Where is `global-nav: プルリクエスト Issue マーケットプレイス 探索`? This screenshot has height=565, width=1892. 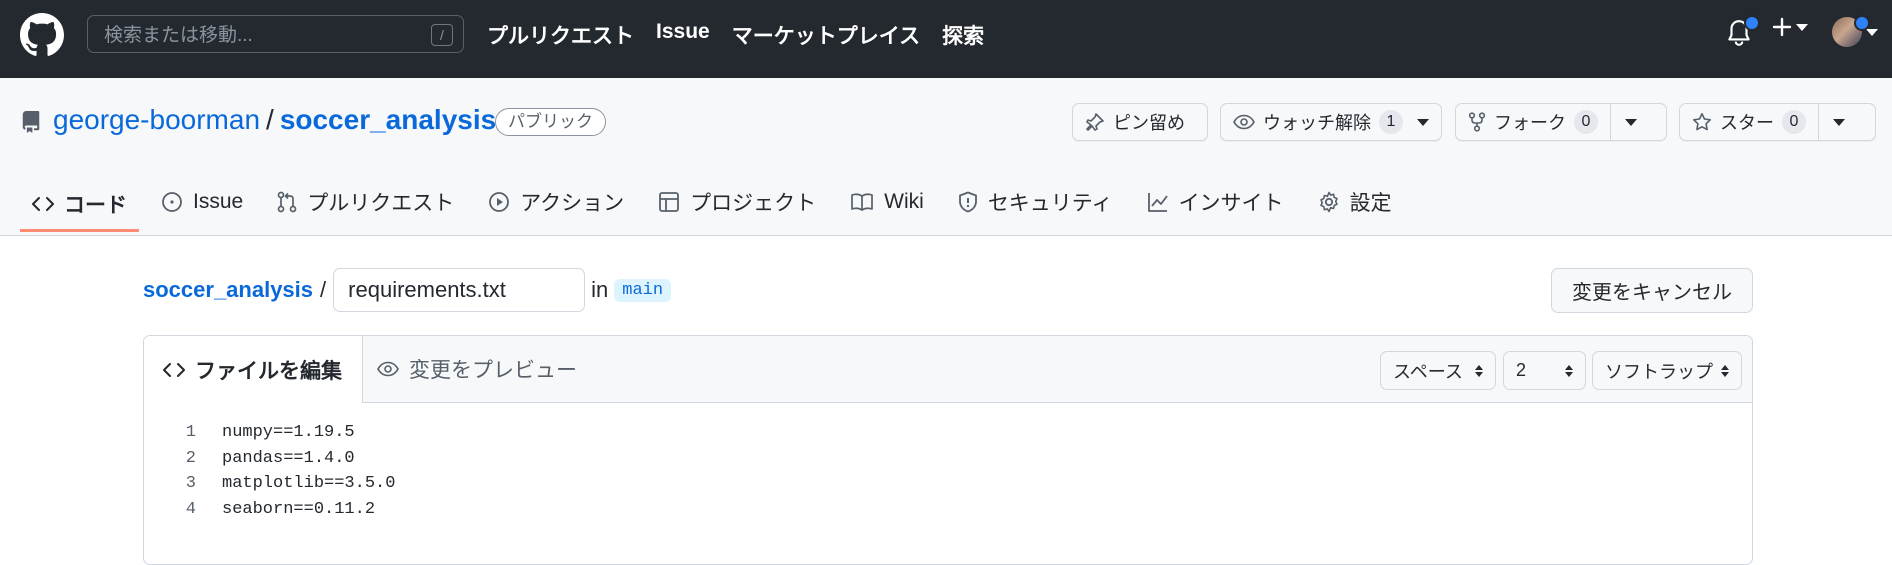 global-nav: プルリクエスト Issue マーケットプレイス 探索 is located at coordinates (735, 35).